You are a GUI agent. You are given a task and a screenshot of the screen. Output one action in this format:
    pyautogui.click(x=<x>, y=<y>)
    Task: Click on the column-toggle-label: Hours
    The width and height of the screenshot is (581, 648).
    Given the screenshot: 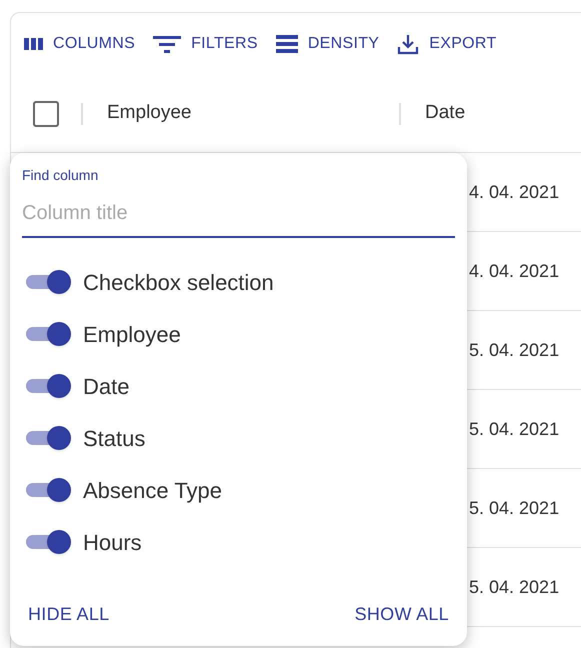 What is the action you would take?
    pyautogui.click(x=112, y=542)
    